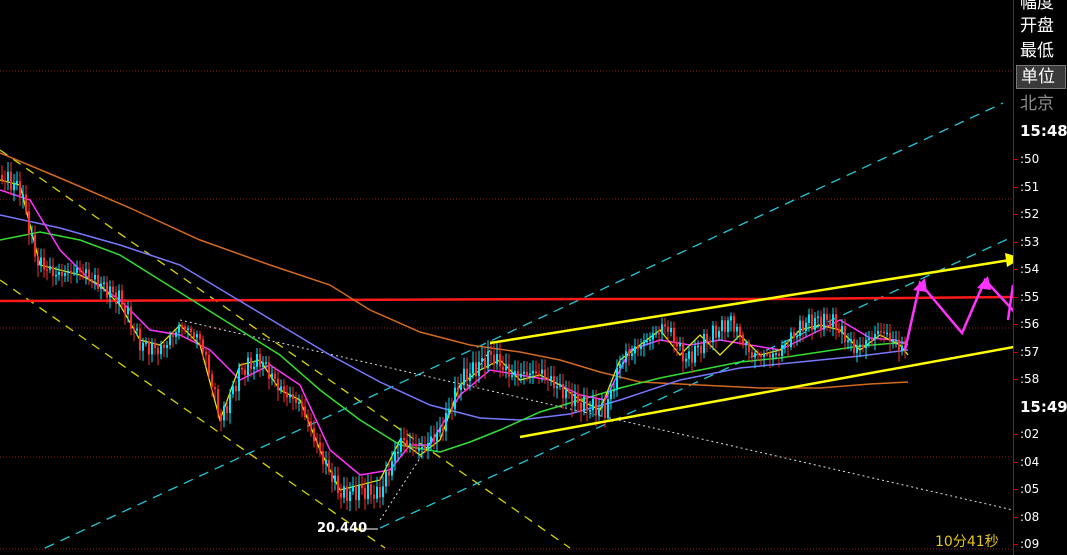  Describe the element at coordinates (1009, 260) in the screenshot. I see `arrow-head-icon` at that location.